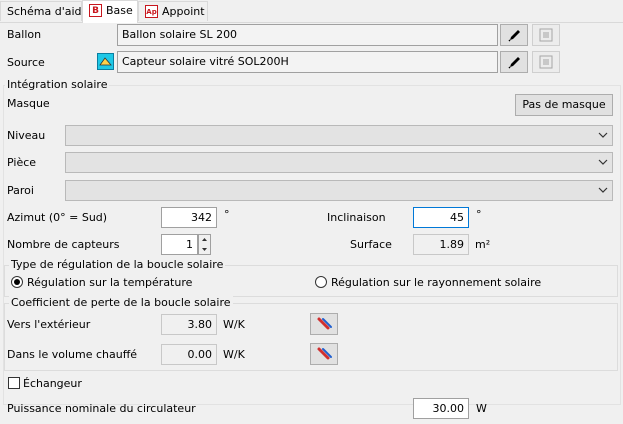  What do you see at coordinates (49, 324) in the screenshot?
I see `exterieur-label: Vers l'extérieur` at bounding box center [49, 324].